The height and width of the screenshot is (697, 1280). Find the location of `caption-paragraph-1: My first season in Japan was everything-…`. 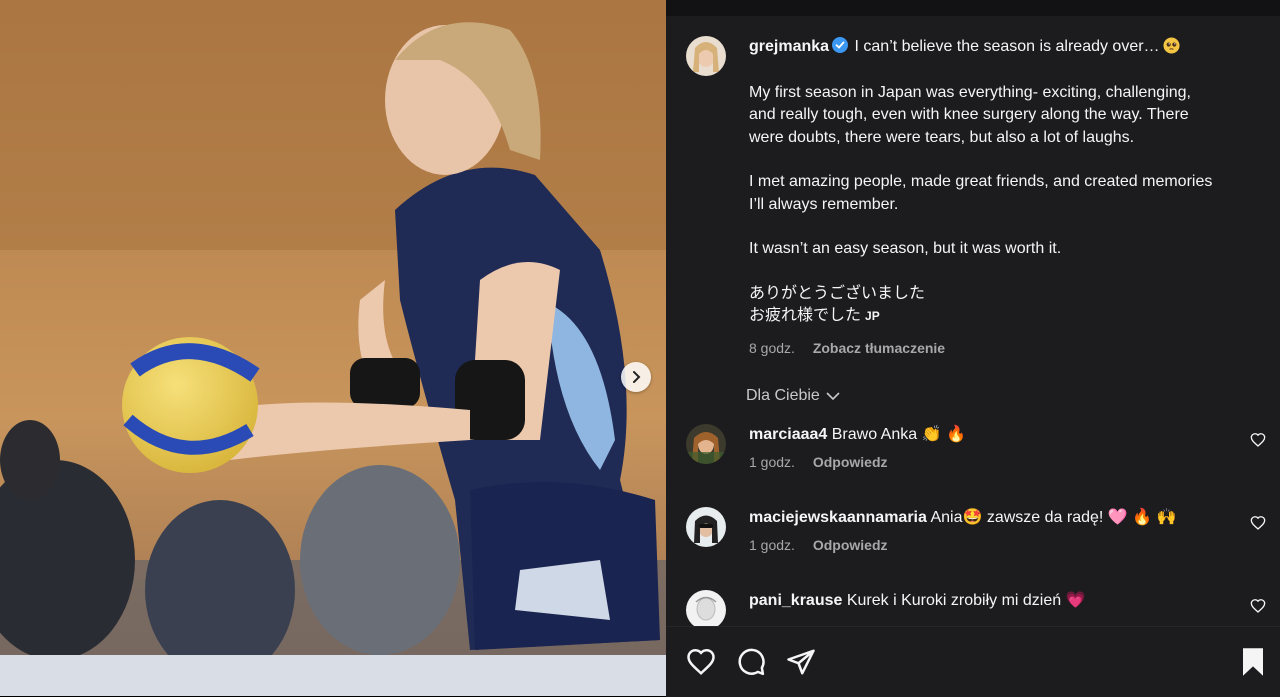

caption-paragraph-1: My first season in Japan was everything-… is located at coordinates (994, 116).